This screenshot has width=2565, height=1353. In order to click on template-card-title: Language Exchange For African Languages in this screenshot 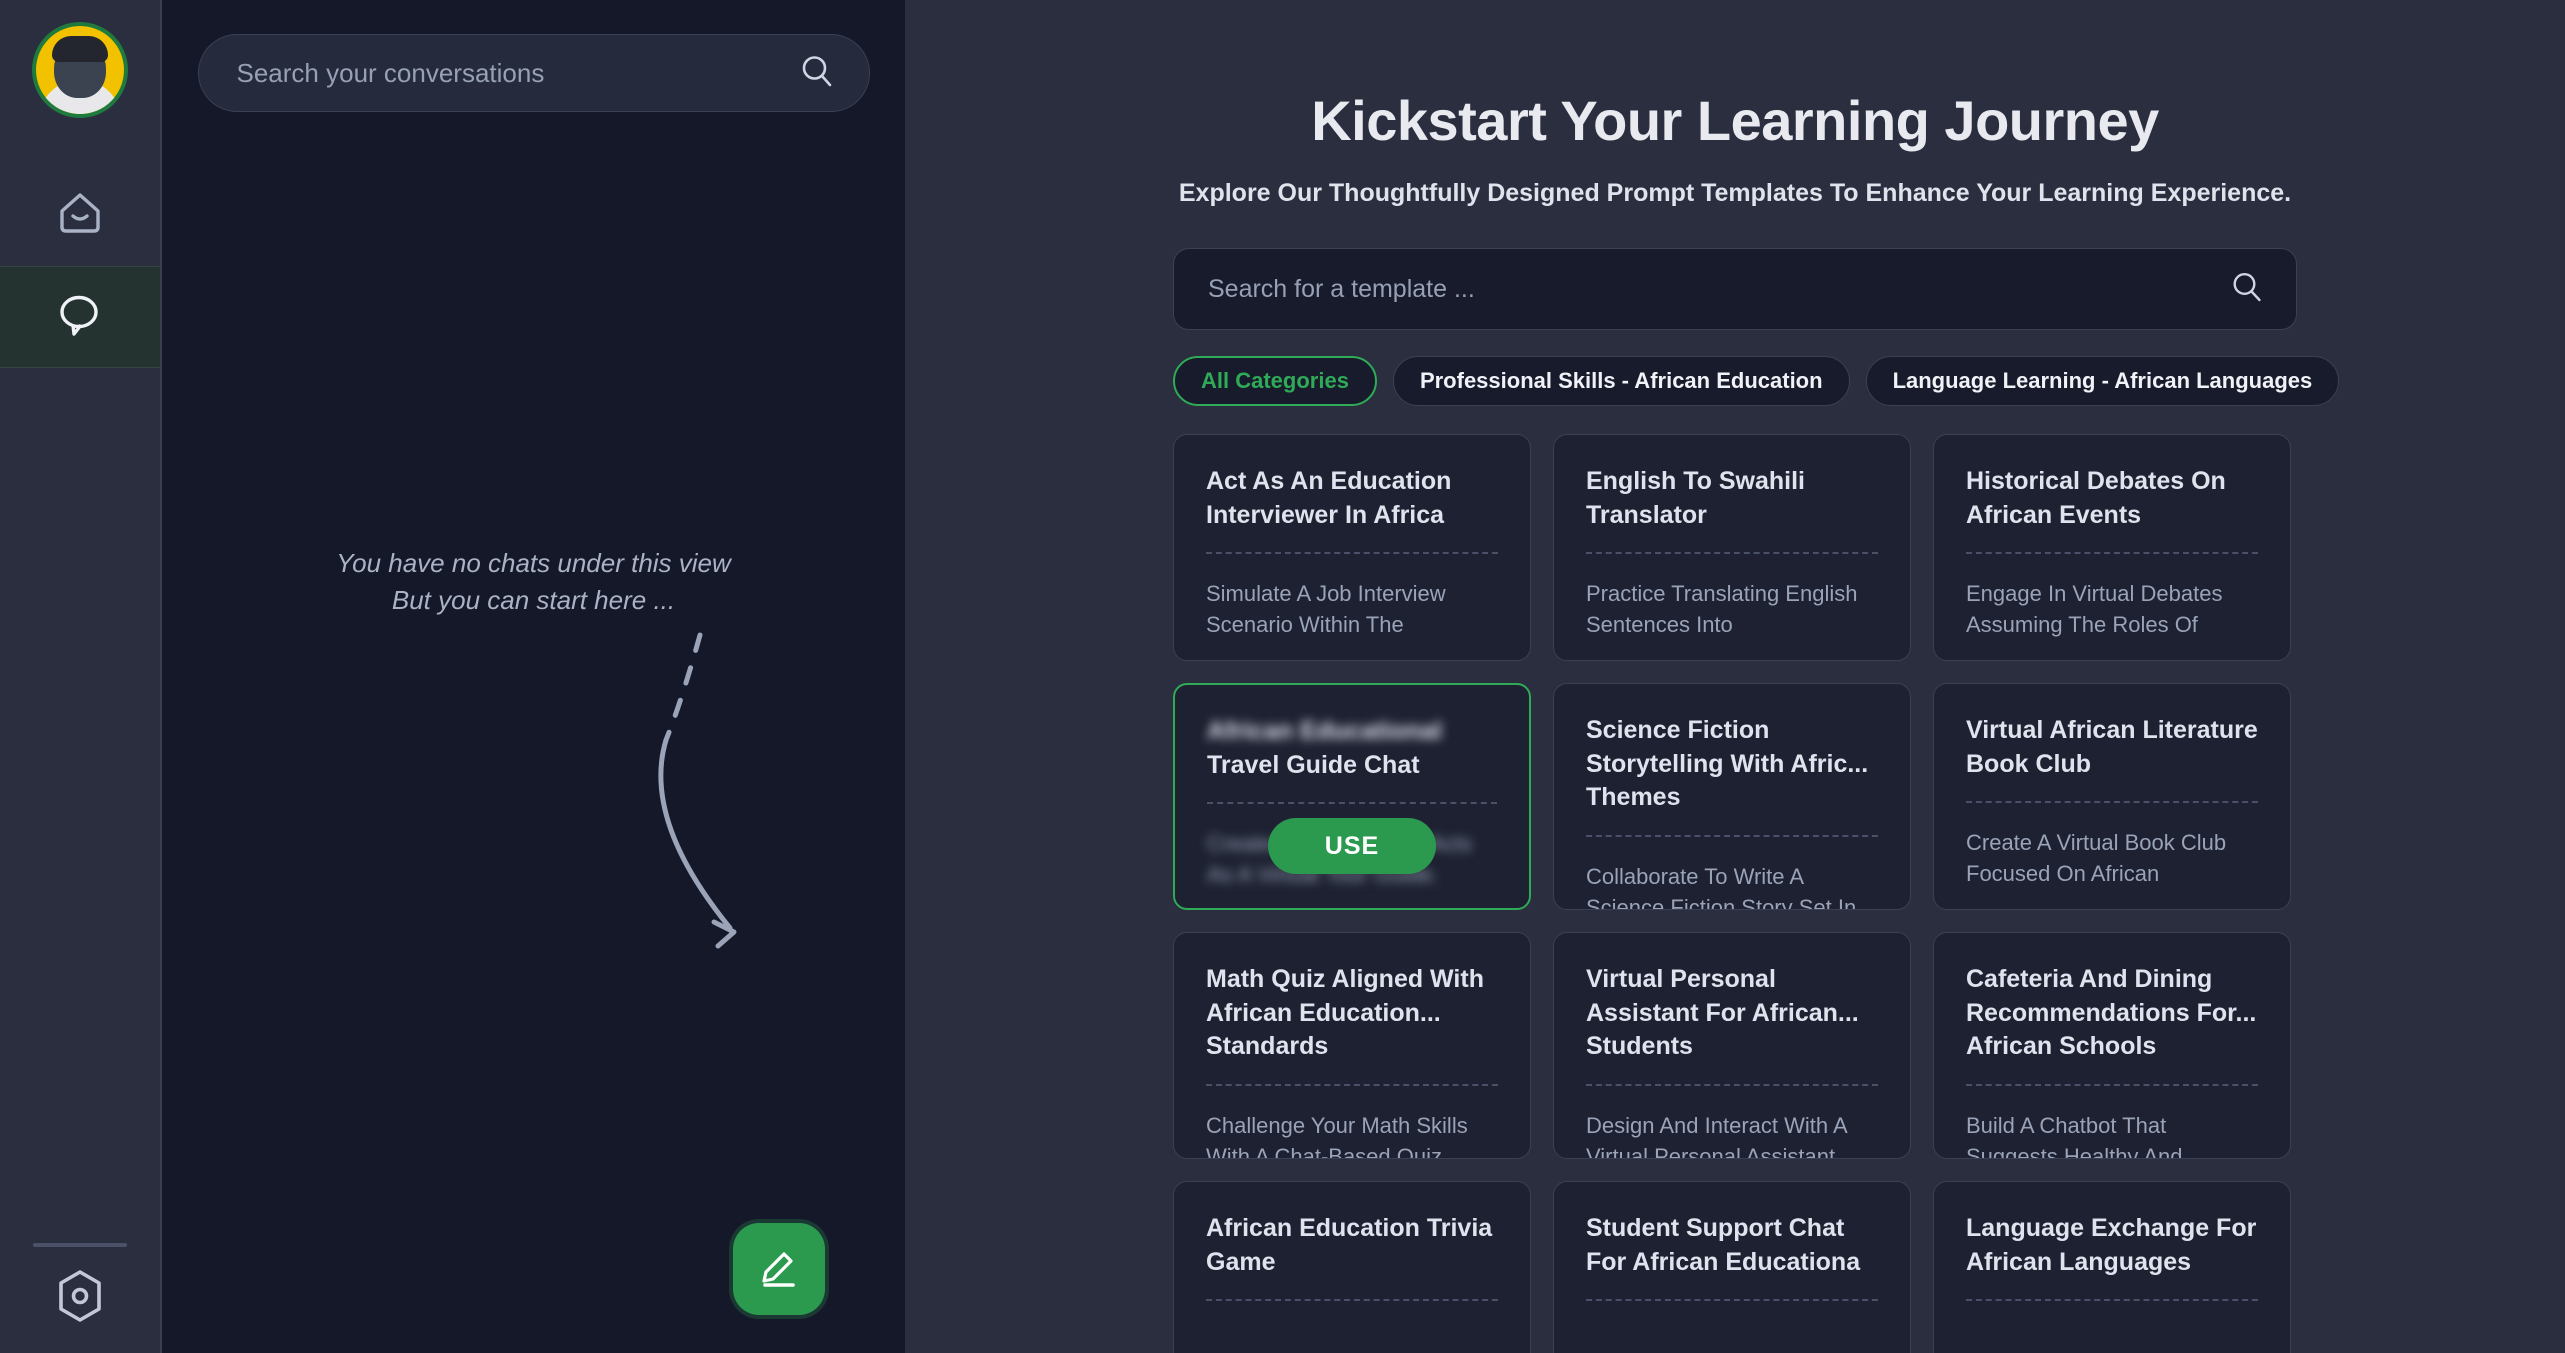, I will do `click(2111, 1245)`.